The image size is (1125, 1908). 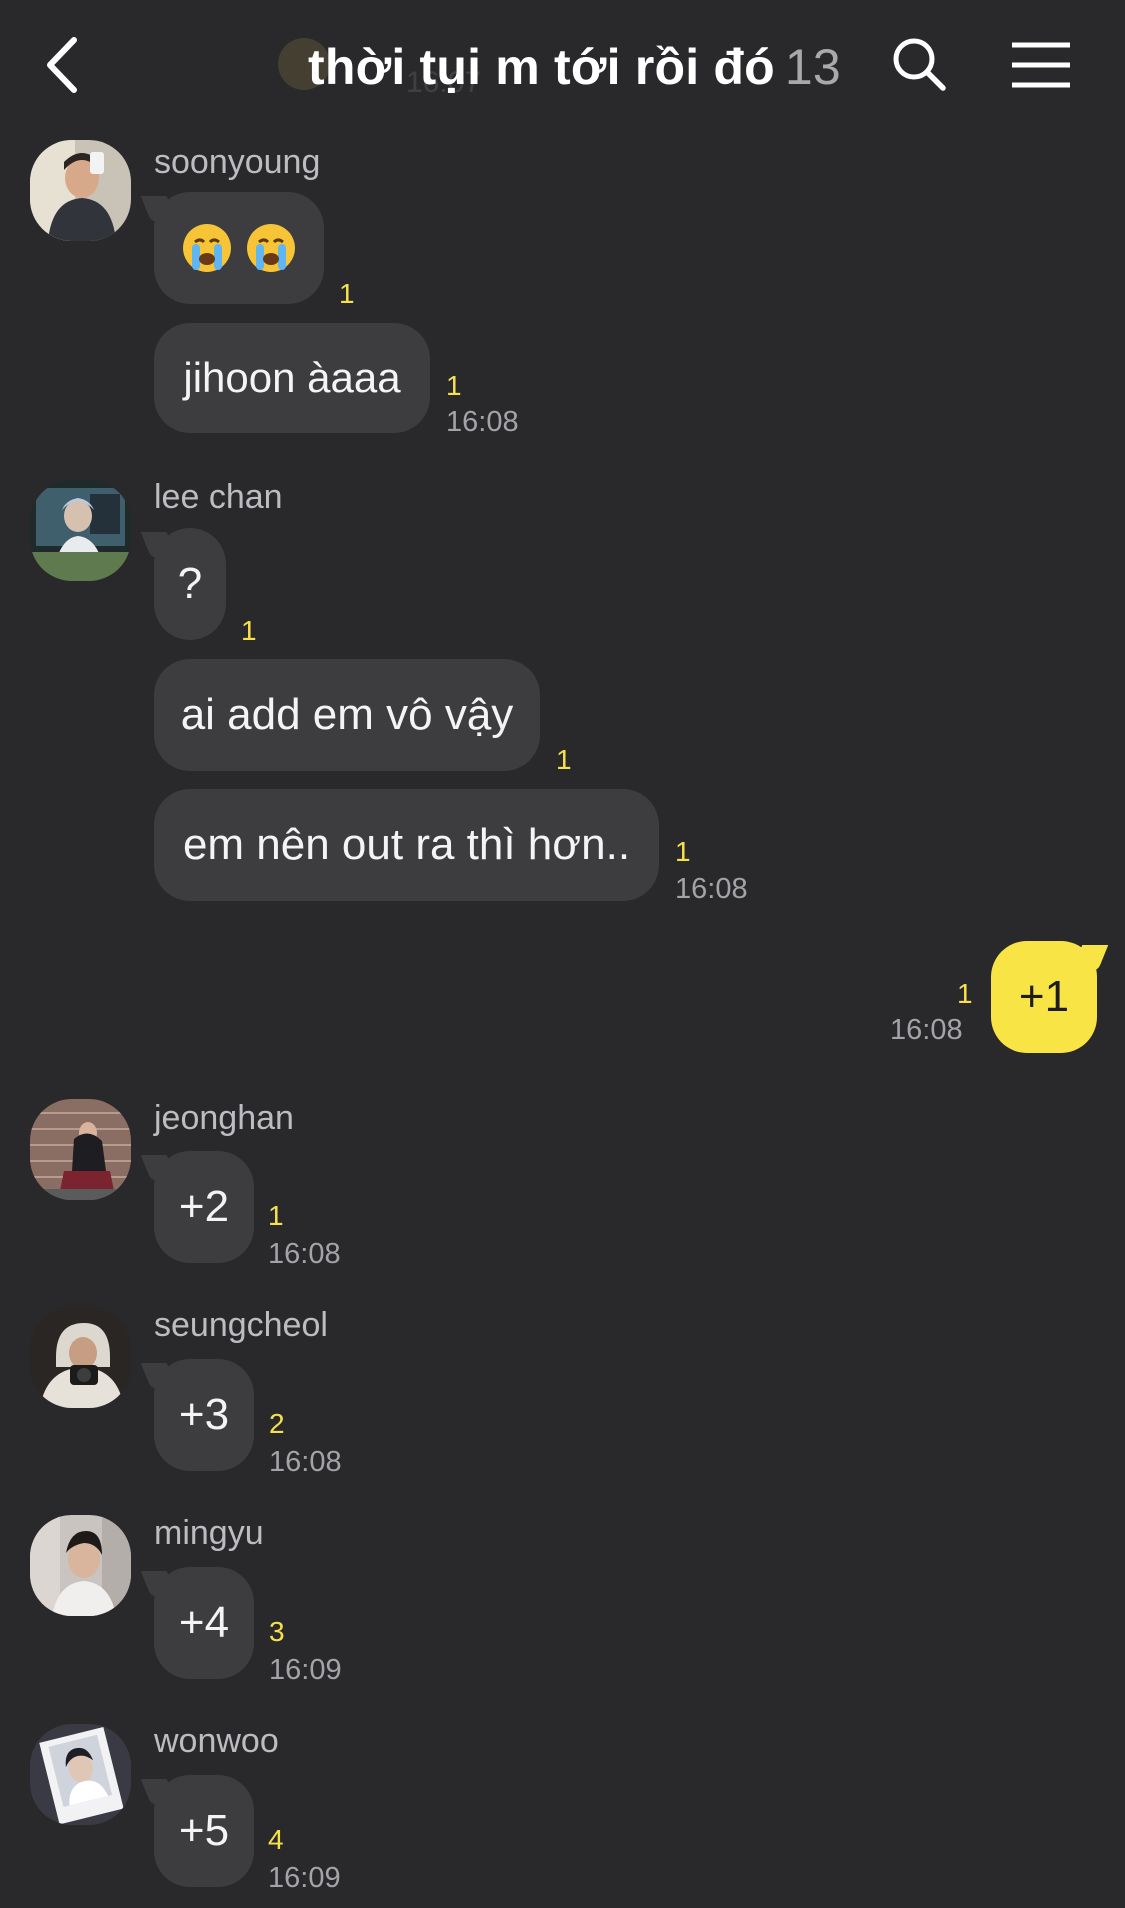 I want to click on avatar-mingyu, so click(x=80, y=1565).